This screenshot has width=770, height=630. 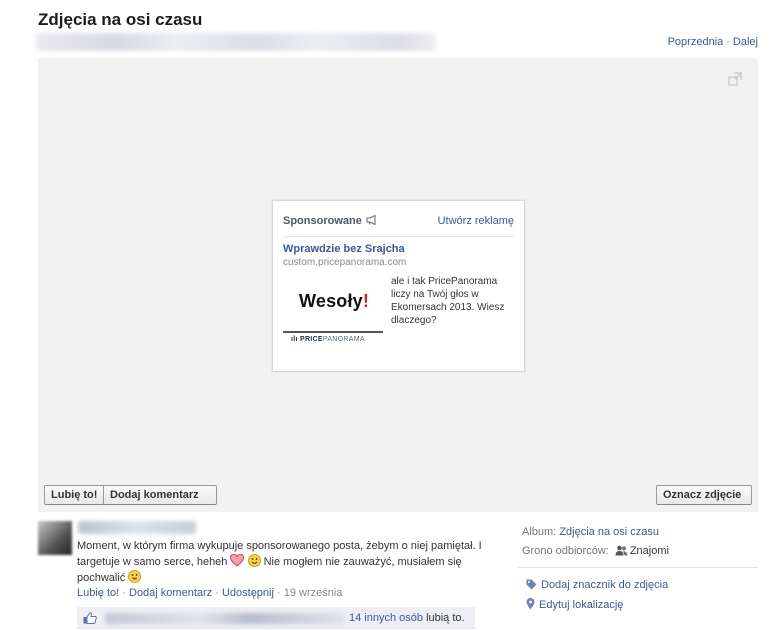 I want to click on logo-light-text: PANORAMA, so click(x=343, y=339).